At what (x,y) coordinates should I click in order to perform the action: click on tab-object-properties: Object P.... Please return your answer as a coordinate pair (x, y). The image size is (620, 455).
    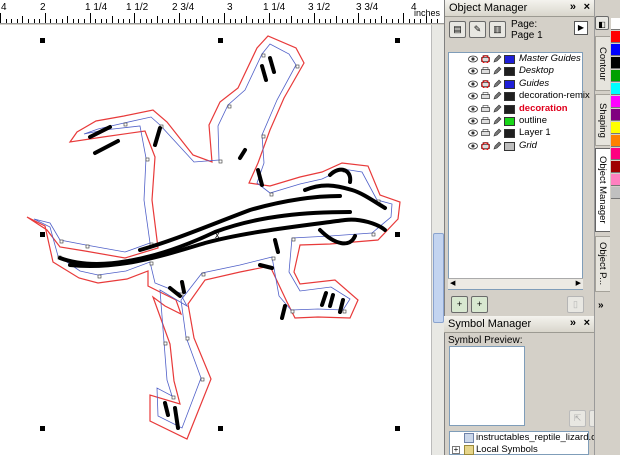
    Looking at the image, I should click on (603, 264).